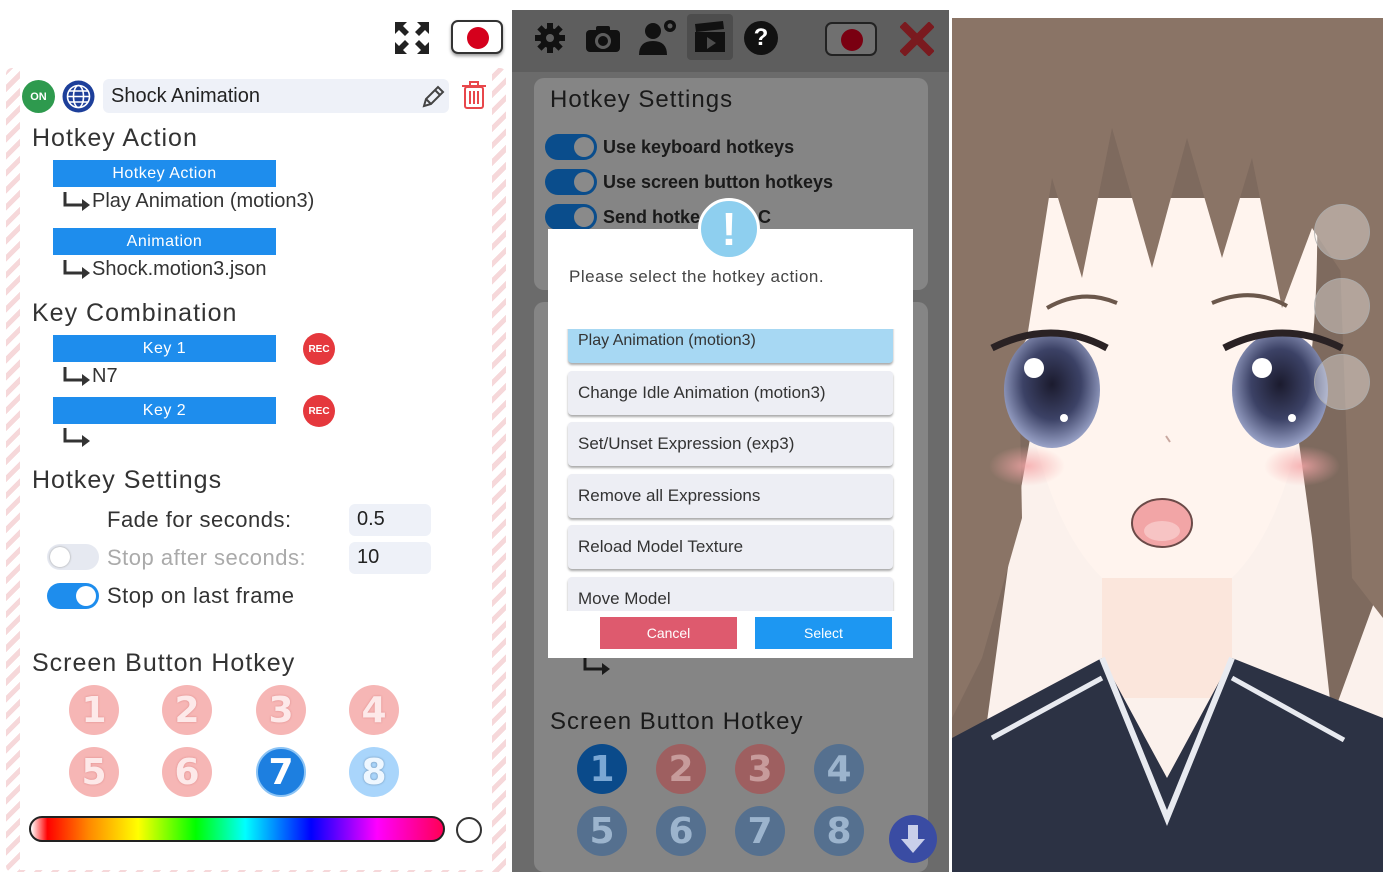 The width and height of the screenshot is (1383, 872). Describe the element at coordinates (199, 519) in the screenshot. I see `fade-label: Fade for seconds:` at that location.